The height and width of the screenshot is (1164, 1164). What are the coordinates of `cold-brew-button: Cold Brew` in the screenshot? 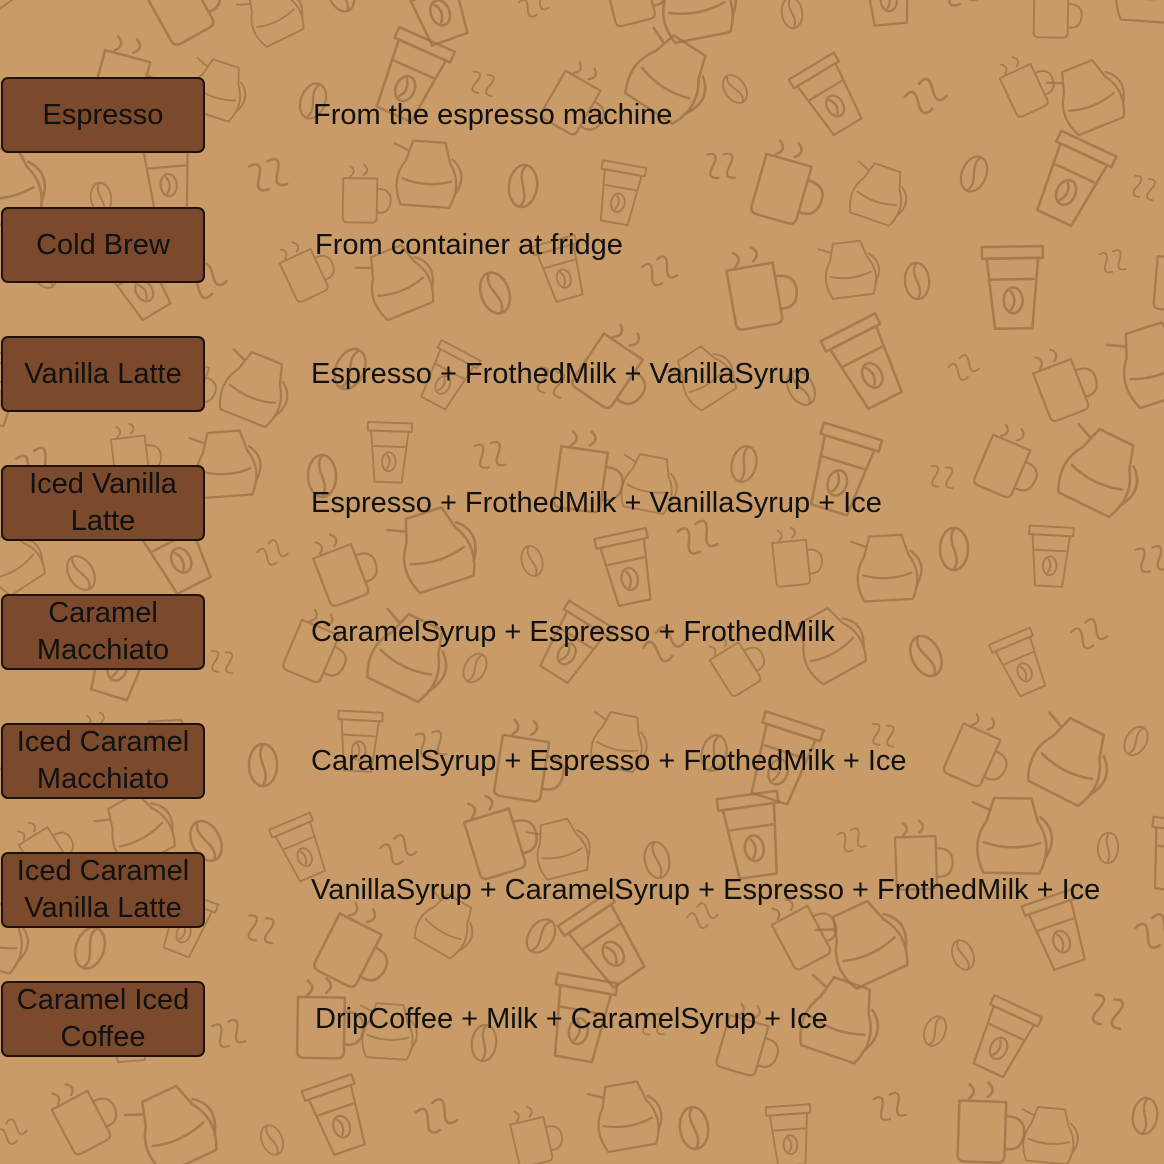 It's located at (103, 245).